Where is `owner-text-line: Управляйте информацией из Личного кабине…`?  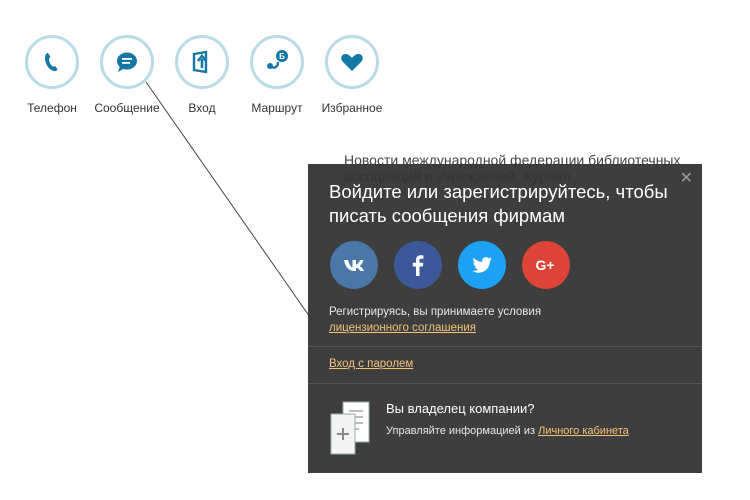 owner-text-line: Управляйте информацией из Личного кабине… is located at coordinates (507, 431).